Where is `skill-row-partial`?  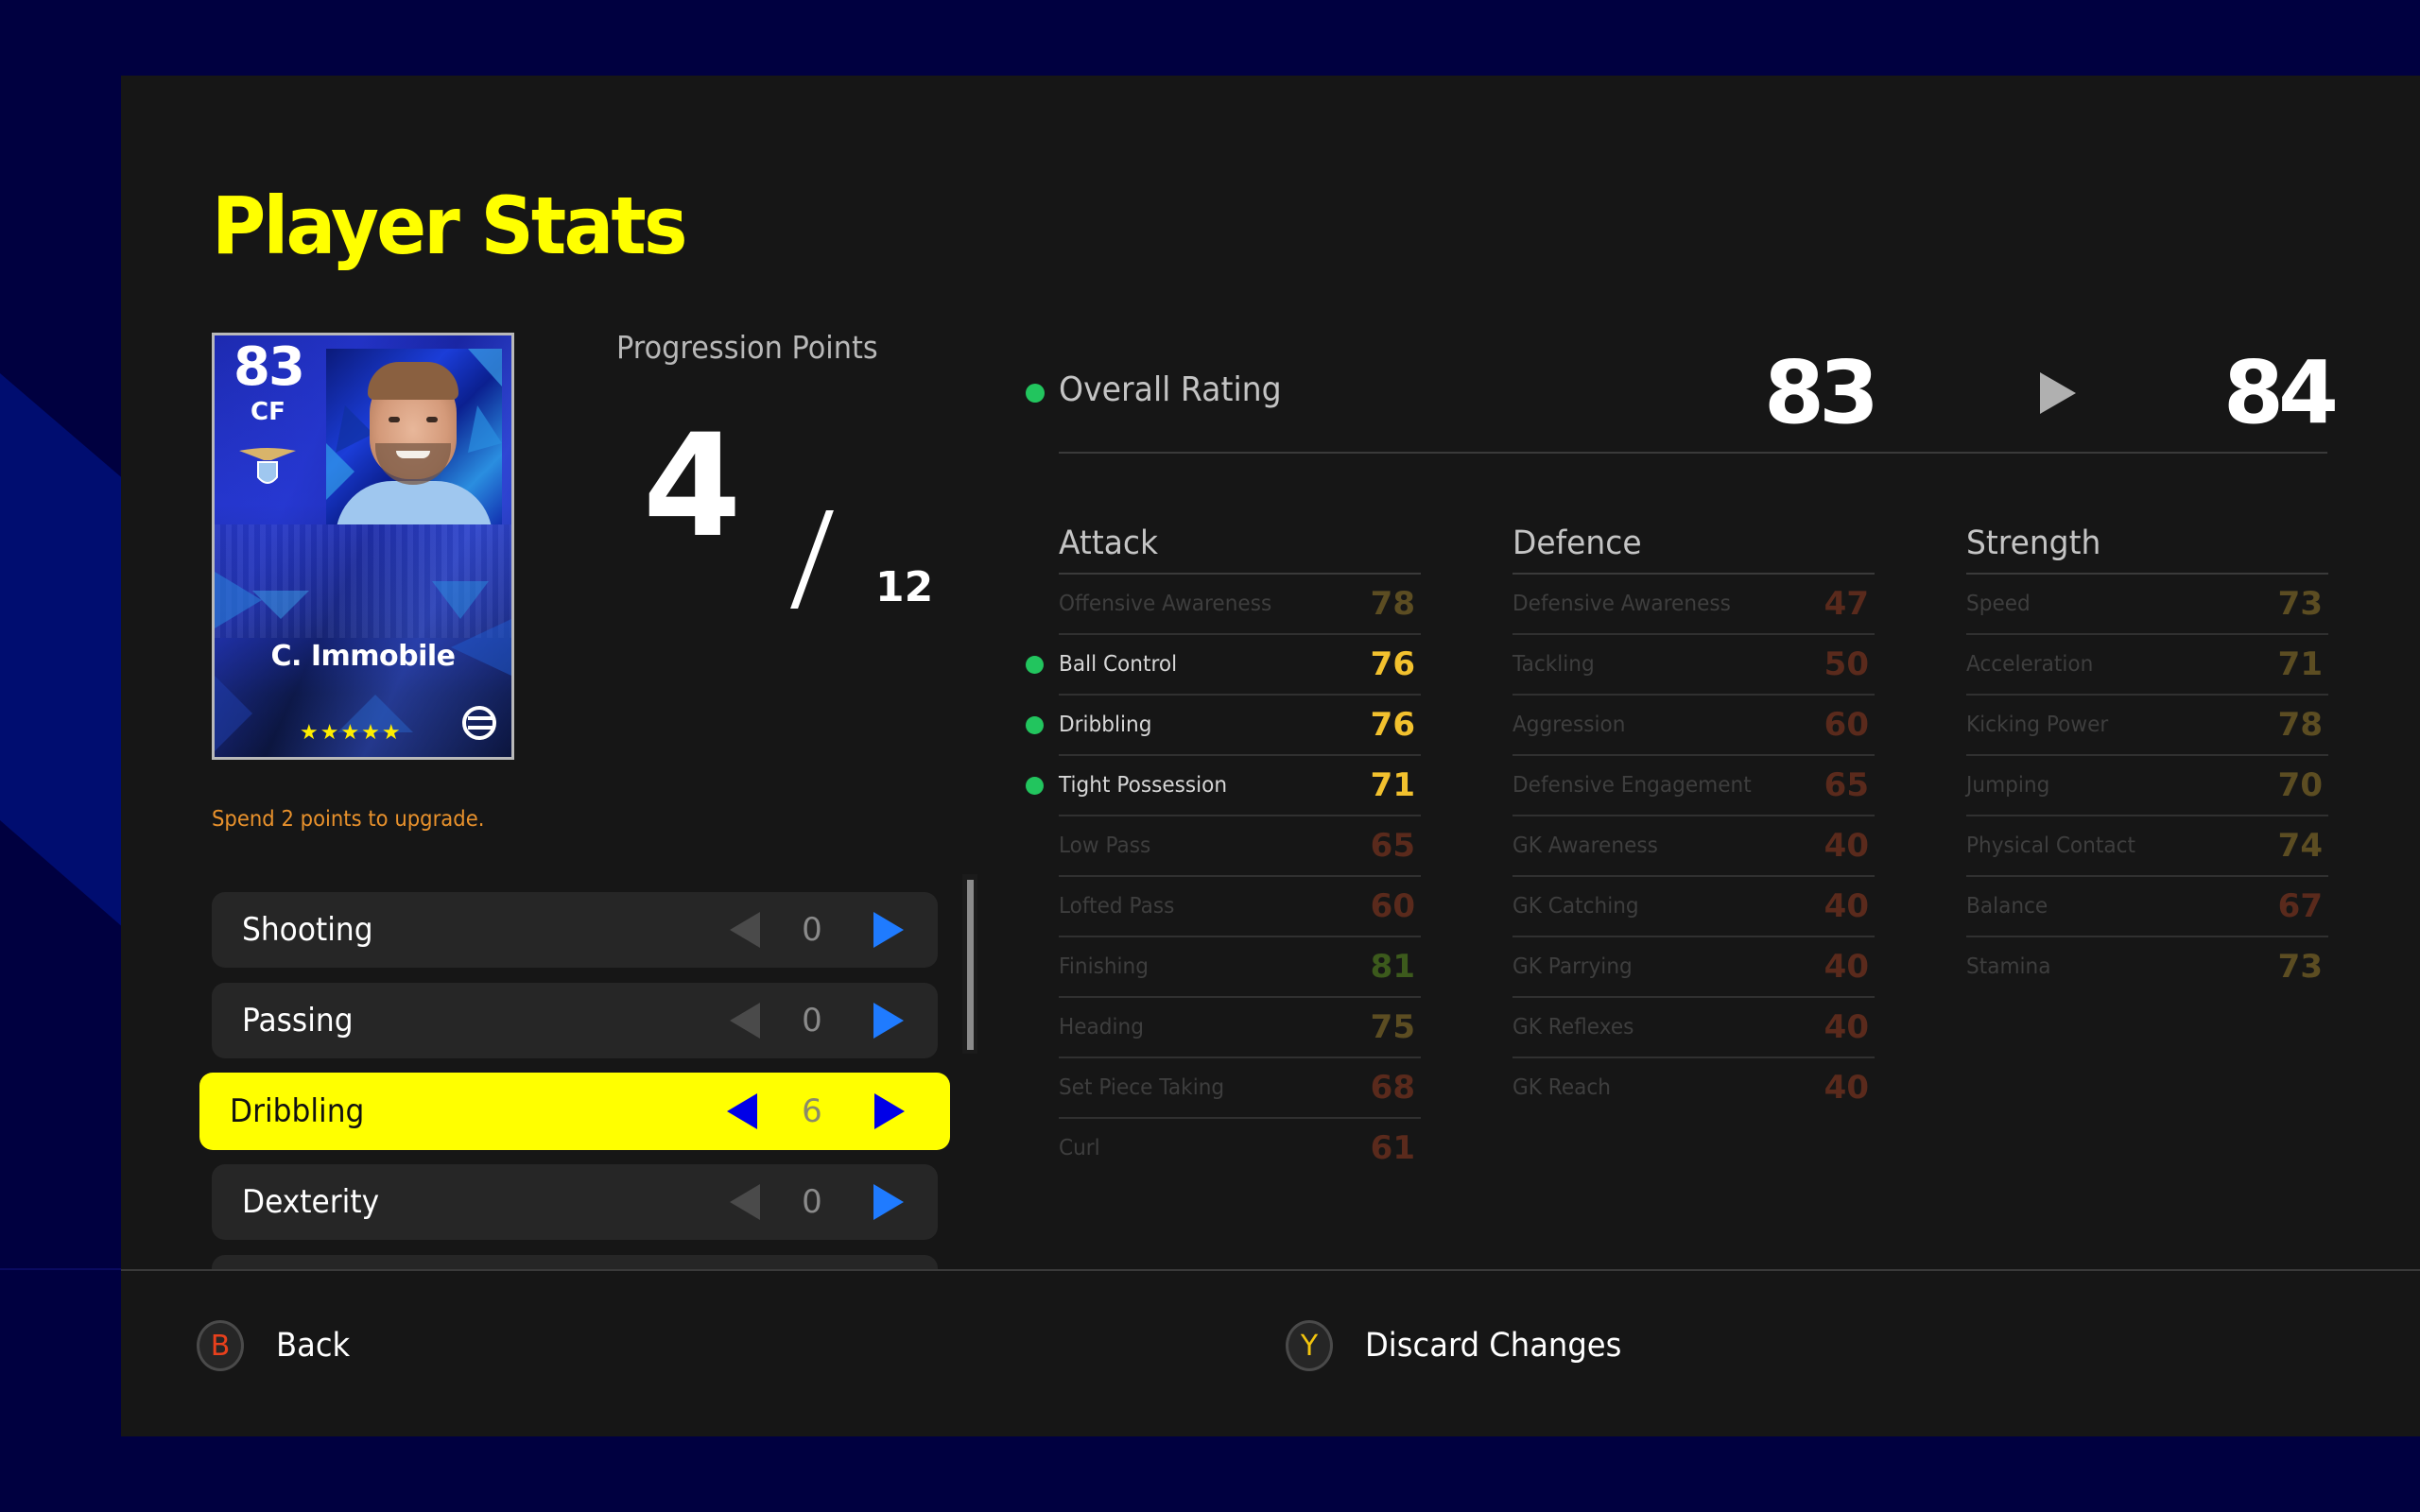 skill-row-partial is located at coordinates (575, 1262).